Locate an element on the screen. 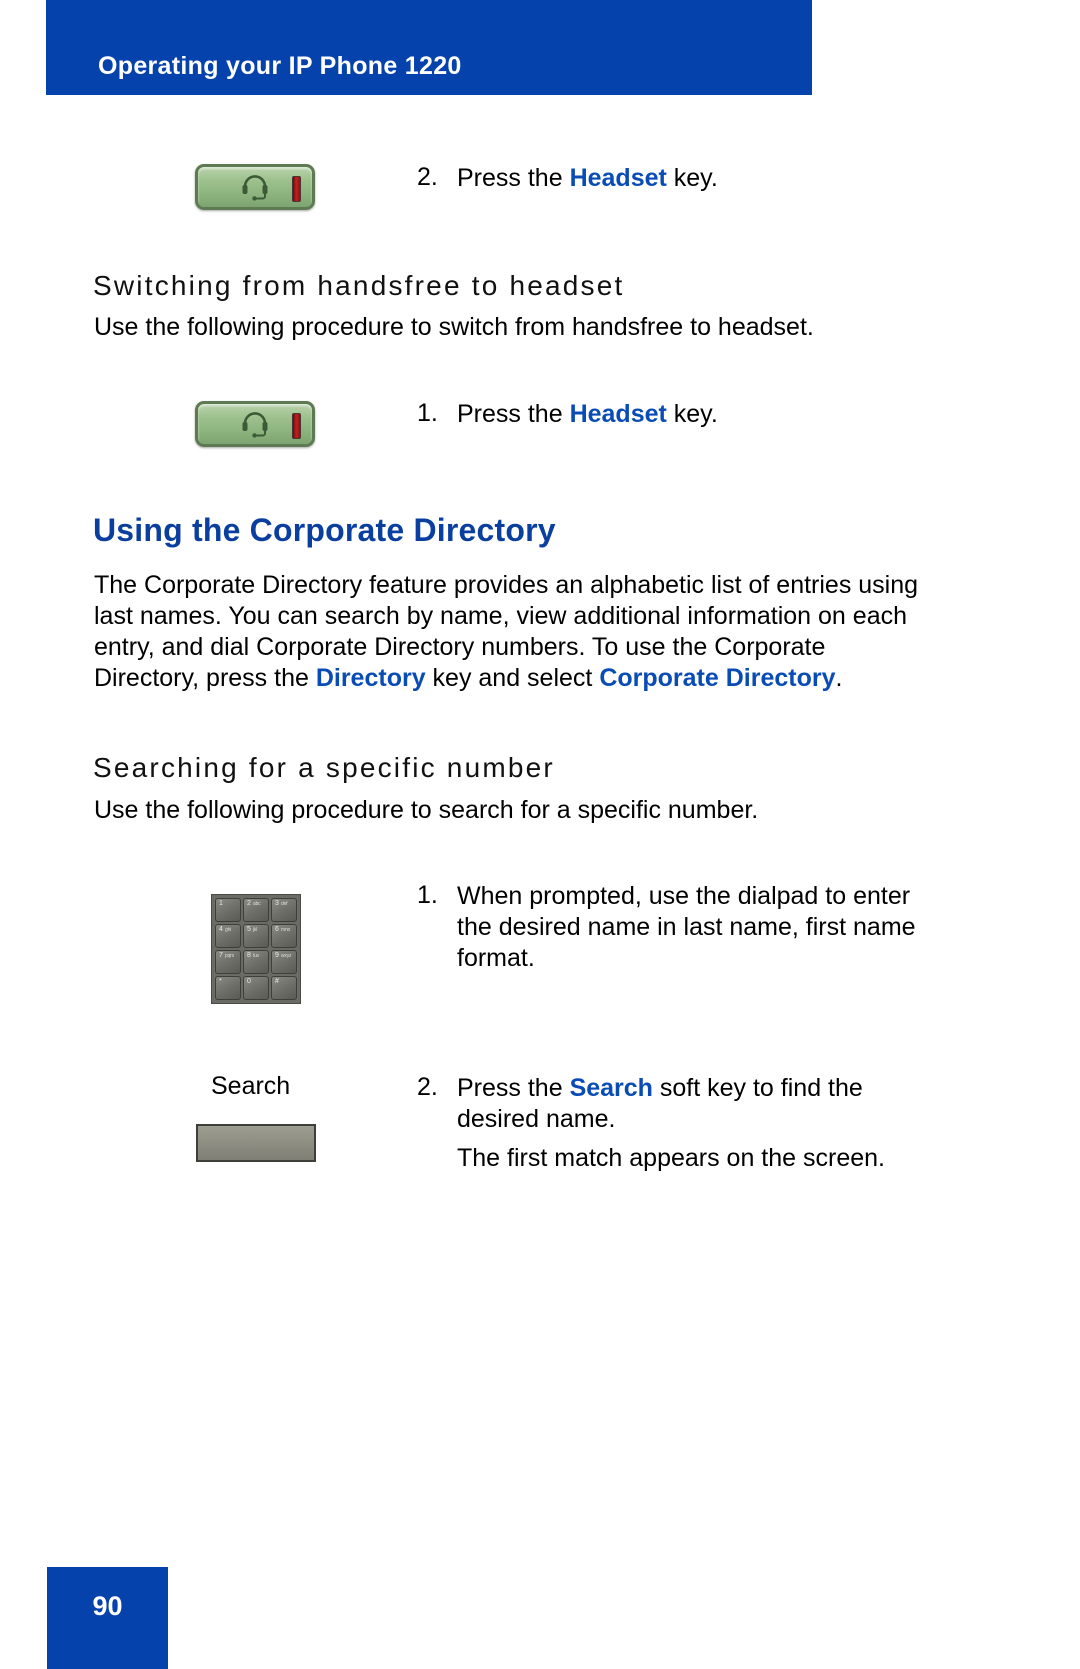  step-result-text: The first match appears on the screen. is located at coordinates (671, 1158).